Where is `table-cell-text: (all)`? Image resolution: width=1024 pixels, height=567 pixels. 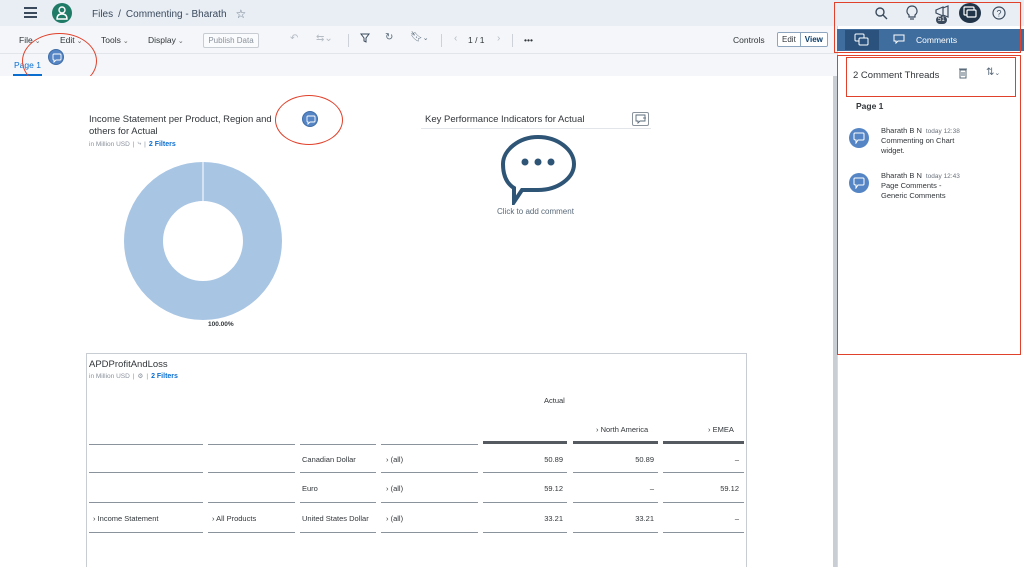 table-cell-text: (all) is located at coordinates (397, 518).